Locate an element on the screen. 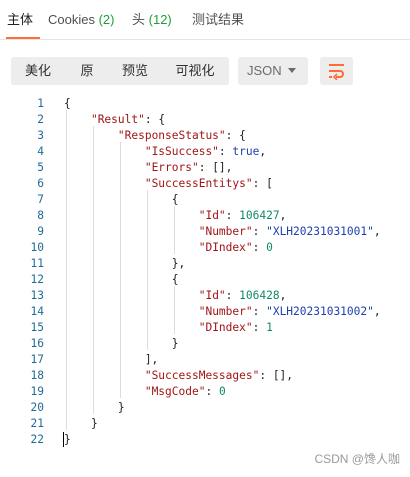 The height and width of the screenshot is (477, 410). line-number: 12 is located at coordinates (37, 279).